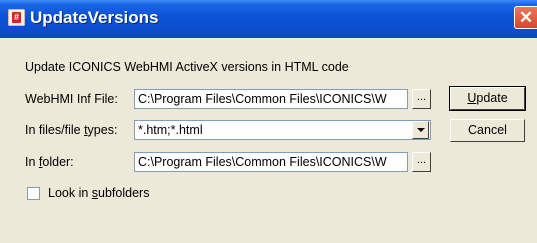 The height and width of the screenshot is (243, 537). I want to click on close-button: ✕, so click(525, 17).